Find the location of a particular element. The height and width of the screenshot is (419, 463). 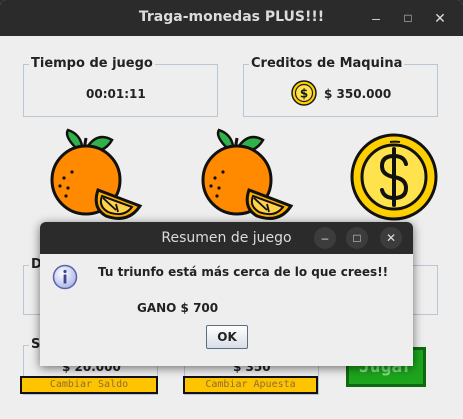

coin-icon: $ is located at coordinates (304, 93).